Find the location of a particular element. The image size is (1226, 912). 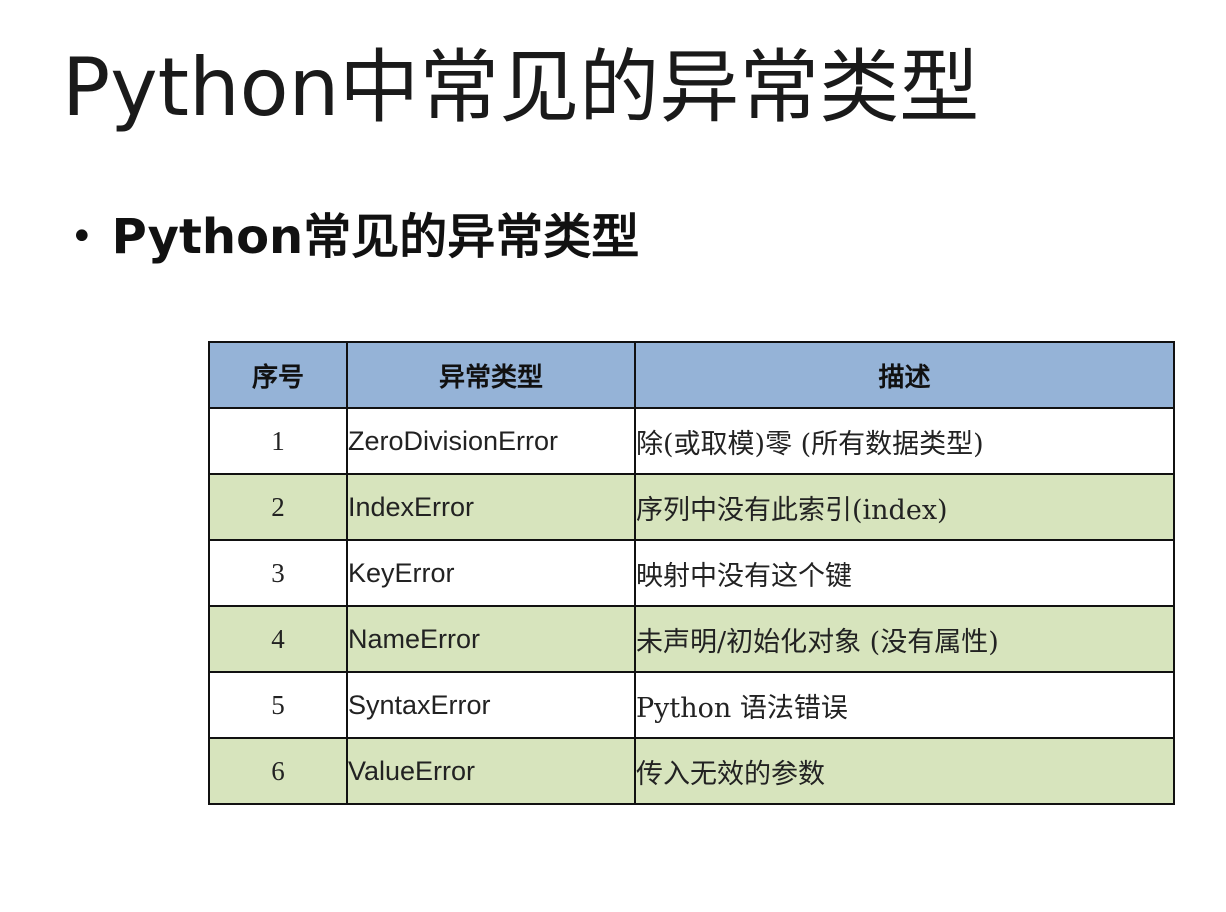

bullet-item: • Python常见的异常类型 is located at coordinates (354, 237).